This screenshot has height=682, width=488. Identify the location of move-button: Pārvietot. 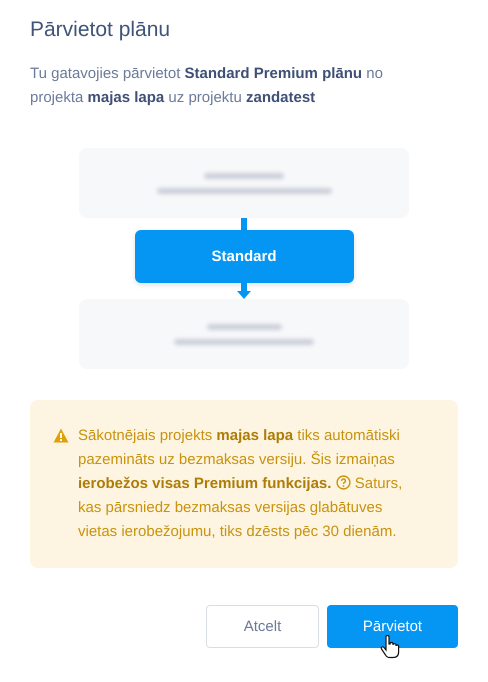
(392, 626).